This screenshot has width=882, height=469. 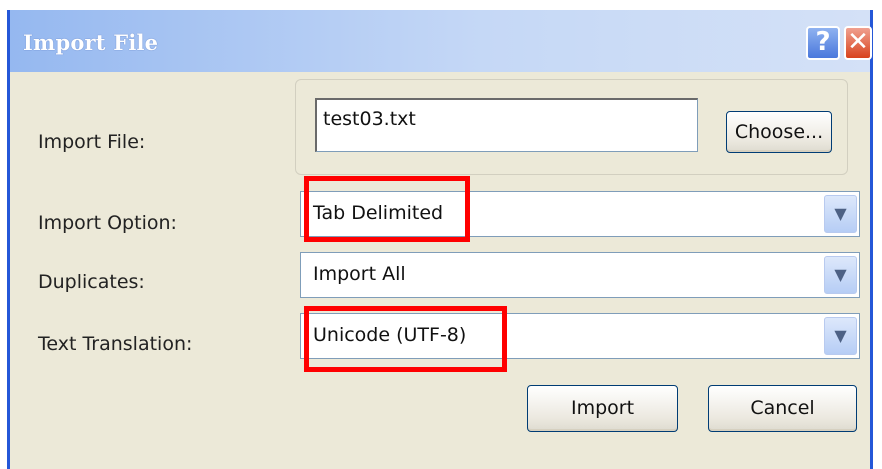 What do you see at coordinates (92, 142) in the screenshot?
I see `import-file-label: Import File:` at bounding box center [92, 142].